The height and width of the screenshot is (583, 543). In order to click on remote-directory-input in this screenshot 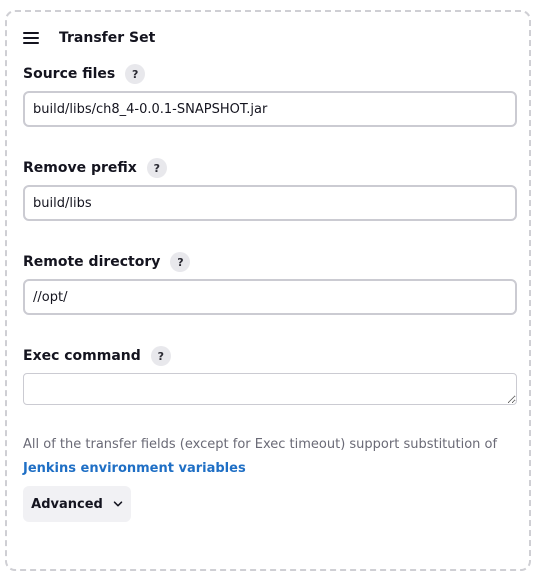, I will do `click(270, 297)`.